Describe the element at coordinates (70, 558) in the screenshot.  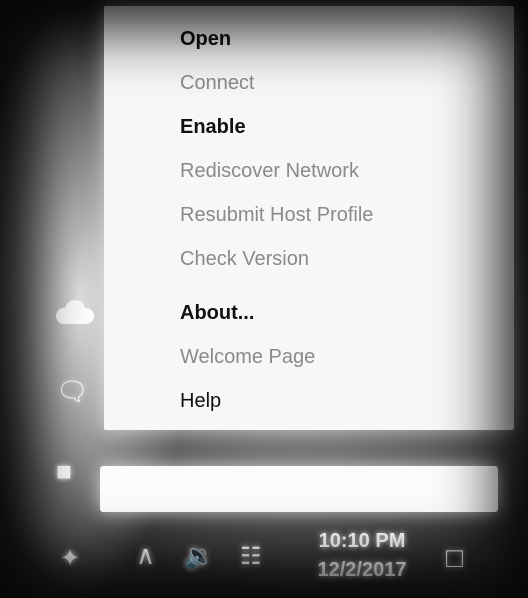
I see `network-app-tray-icon: ✦` at that location.